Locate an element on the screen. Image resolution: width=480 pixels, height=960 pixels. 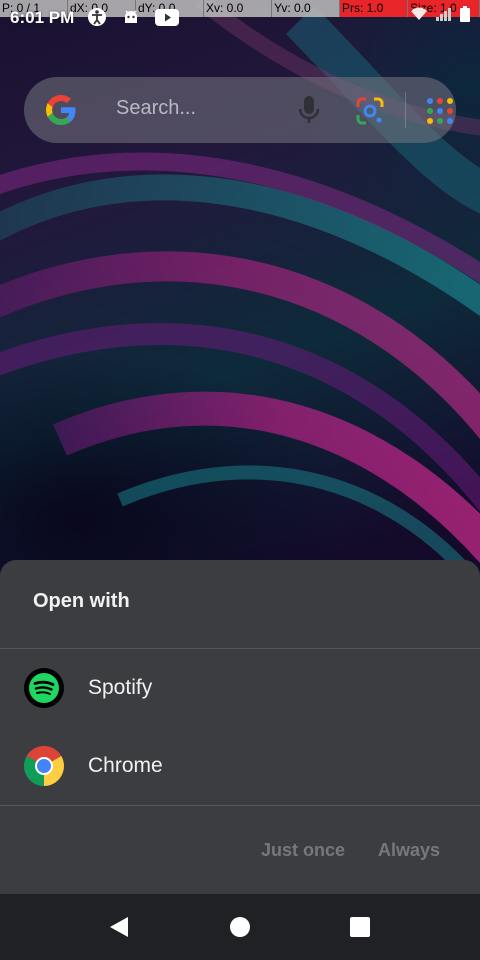
status-time: 6:01 PM is located at coordinates (42, 17).